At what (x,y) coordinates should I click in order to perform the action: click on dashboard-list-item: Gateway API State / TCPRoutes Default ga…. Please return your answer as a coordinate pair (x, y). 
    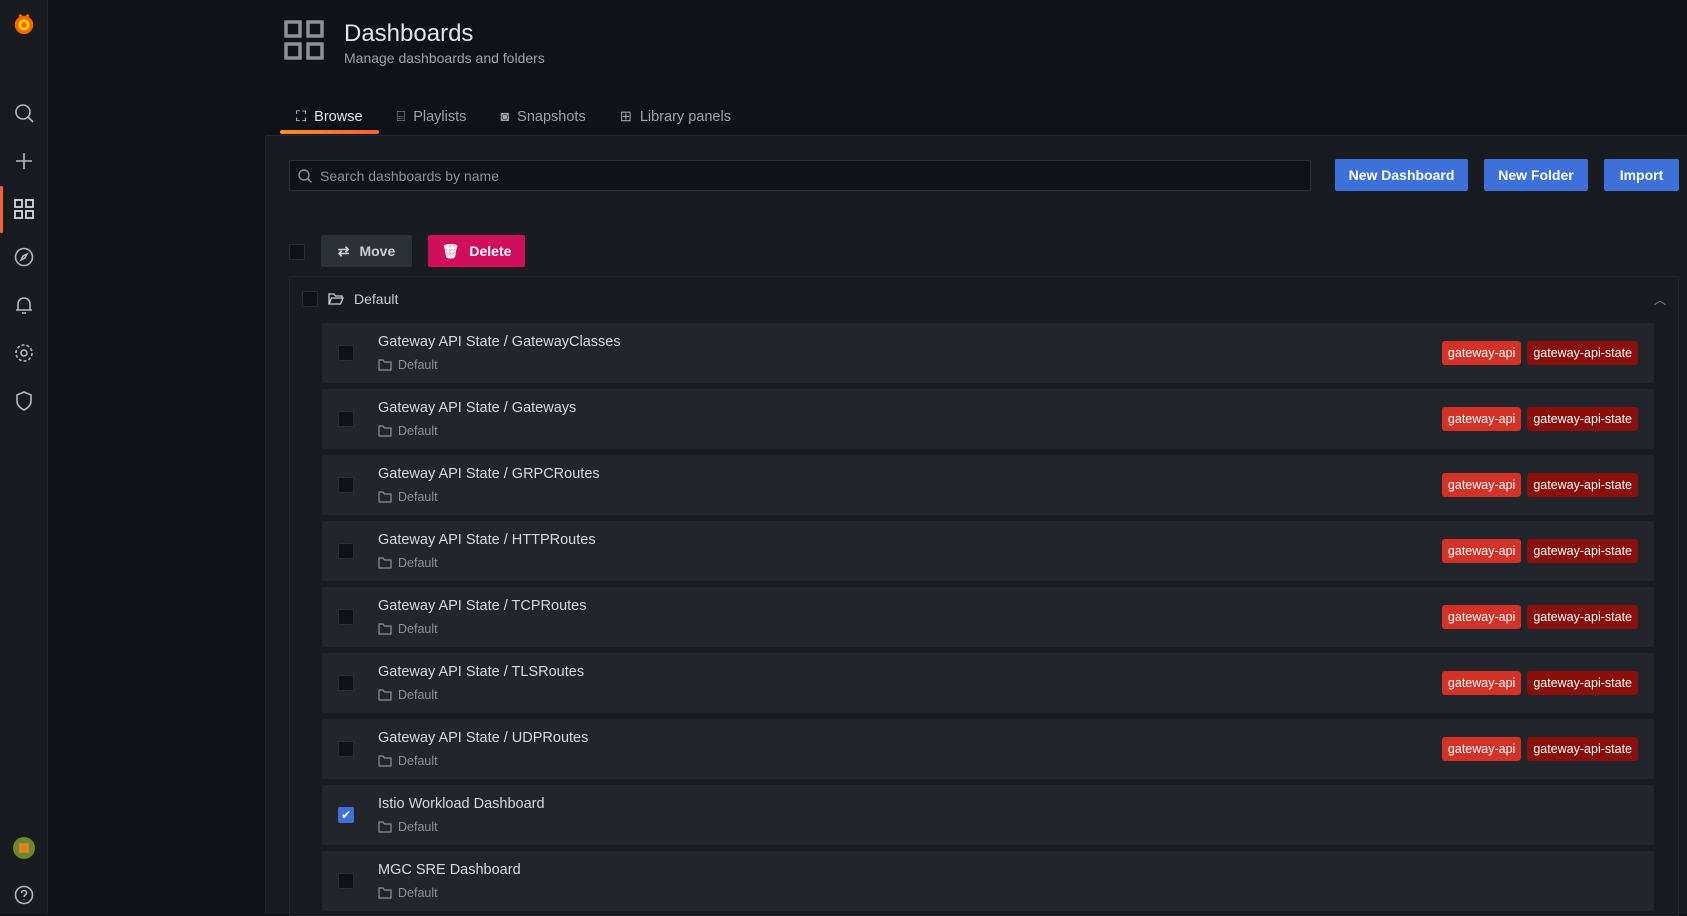
    Looking at the image, I should click on (988, 617).